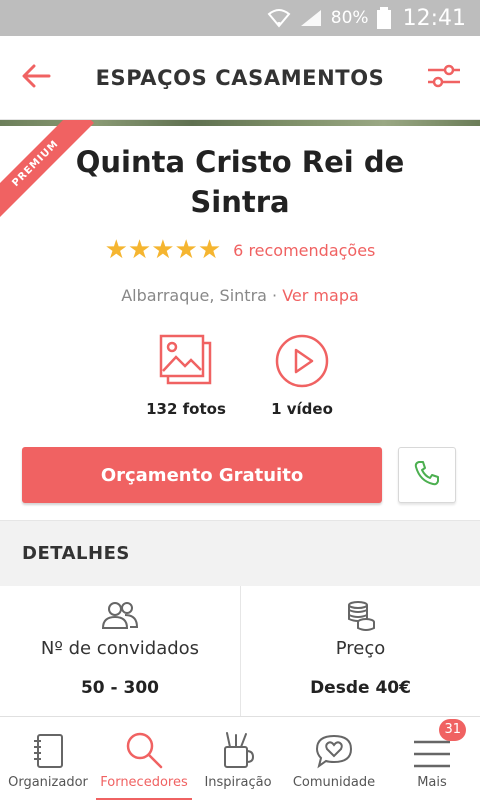 This screenshot has width=480, height=800. I want to click on price-label: Preço, so click(360, 648).